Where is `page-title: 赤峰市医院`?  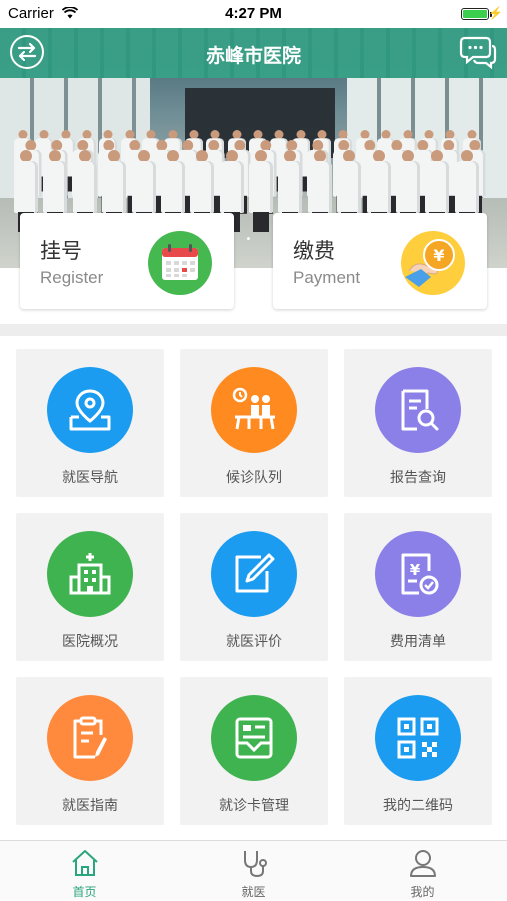 page-title: 赤峰市医院 is located at coordinates (253, 56).